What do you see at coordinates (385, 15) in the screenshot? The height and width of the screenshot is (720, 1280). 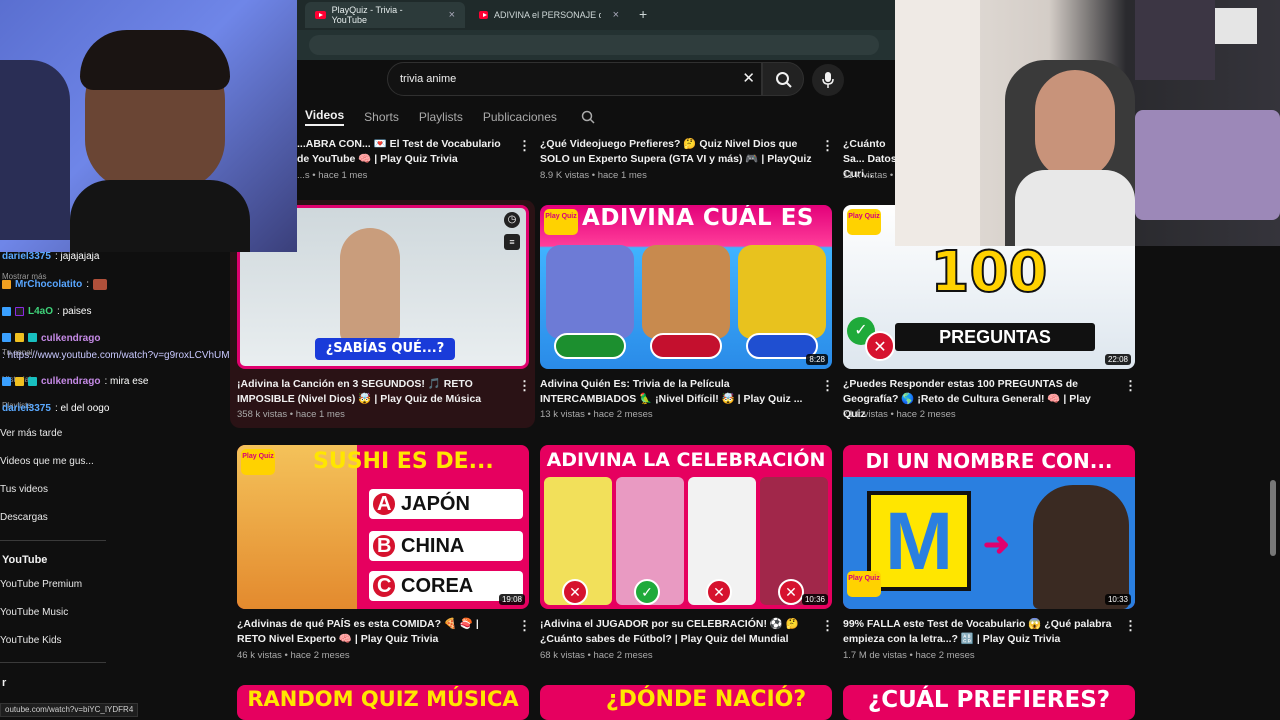 I see `browser-tab-playquiz: PlayQuiz - Trivia - YouTube ×` at bounding box center [385, 15].